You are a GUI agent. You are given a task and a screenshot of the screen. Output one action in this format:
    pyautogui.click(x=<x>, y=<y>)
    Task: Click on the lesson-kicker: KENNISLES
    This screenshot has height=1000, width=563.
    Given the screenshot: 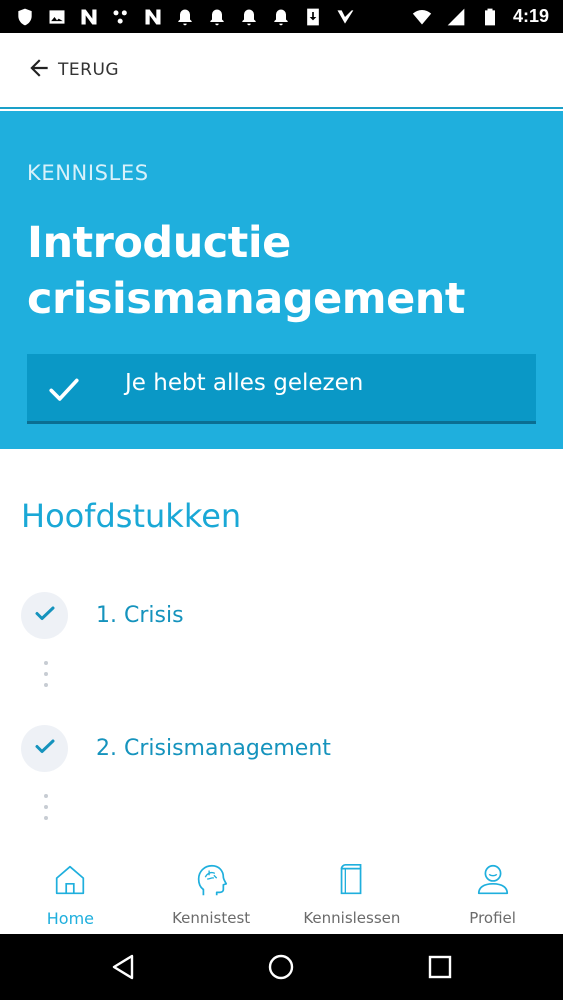 What is the action you would take?
    pyautogui.click(x=88, y=173)
    